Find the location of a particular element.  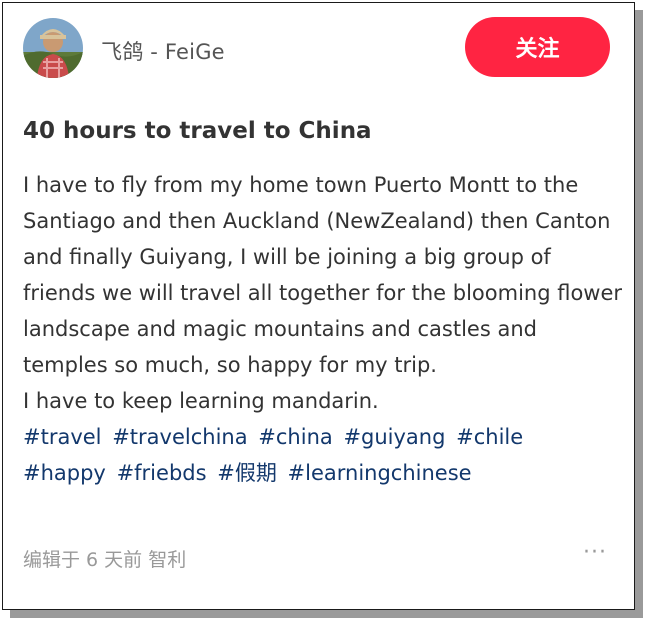

hashtag-link: #friebds is located at coordinates (162, 473).